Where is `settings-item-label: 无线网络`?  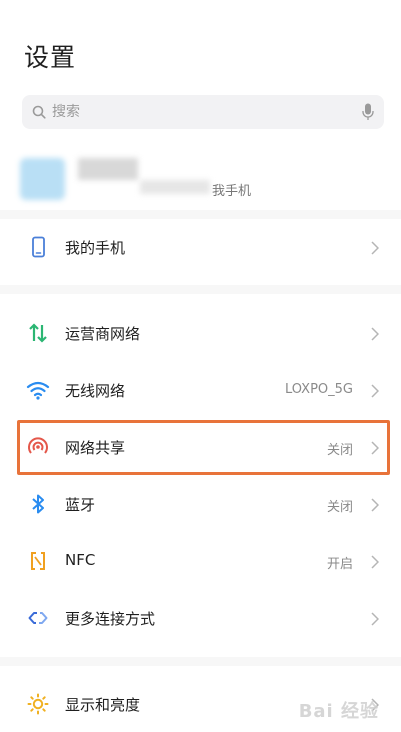
settings-item-label: 无线网络 is located at coordinates (95, 391).